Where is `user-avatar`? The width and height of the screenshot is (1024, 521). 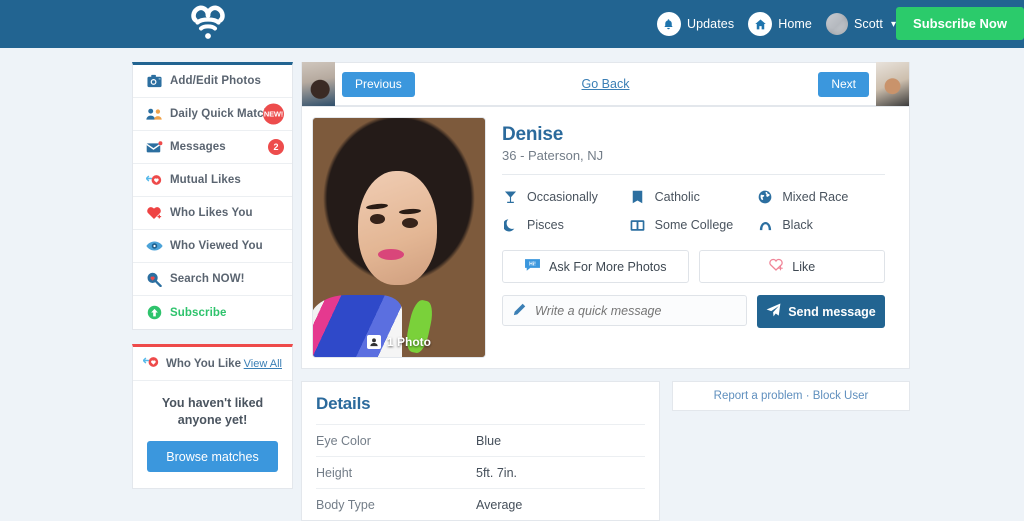 user-avatar is located at coordinates (836, 24).